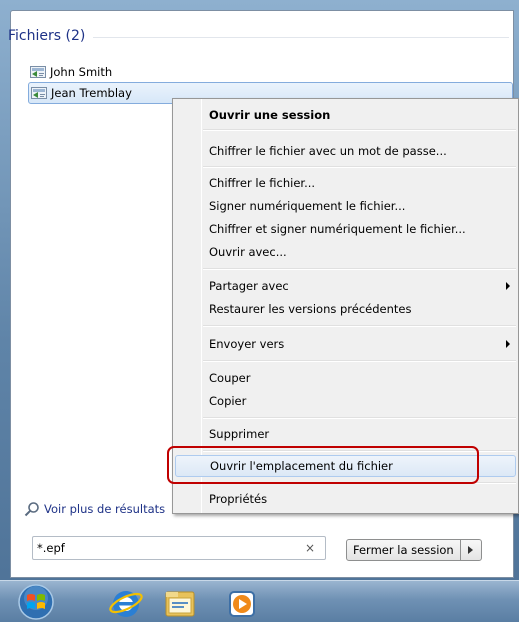 The image size is (519, 622). What do you see at coordinates (247, 344) in the screenshot?
I see `menu-item-label: Envoyer vers` at bounding box center [247, 344].